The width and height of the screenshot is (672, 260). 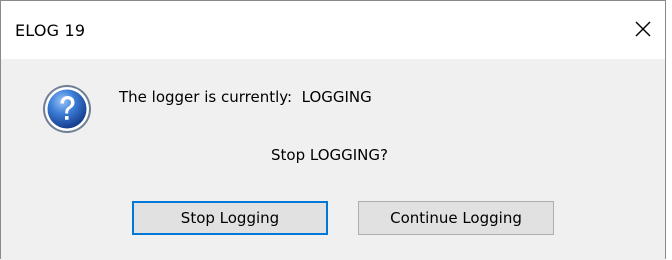 I want to click on status-message: The logger is currently: LOGGING, so click(x=245, y=97).